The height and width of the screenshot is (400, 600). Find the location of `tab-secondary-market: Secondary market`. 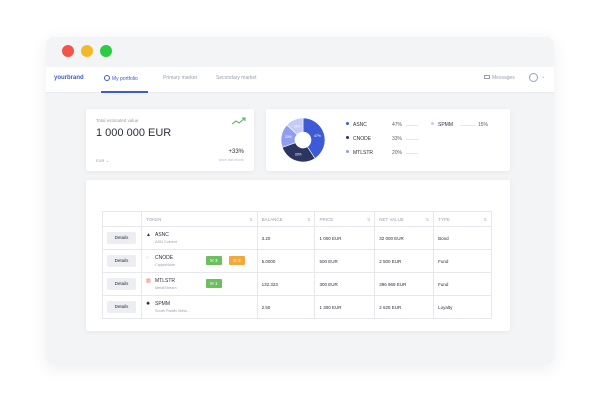

tab-secondary-market: Secondary market is located at coordinates (236, 78).